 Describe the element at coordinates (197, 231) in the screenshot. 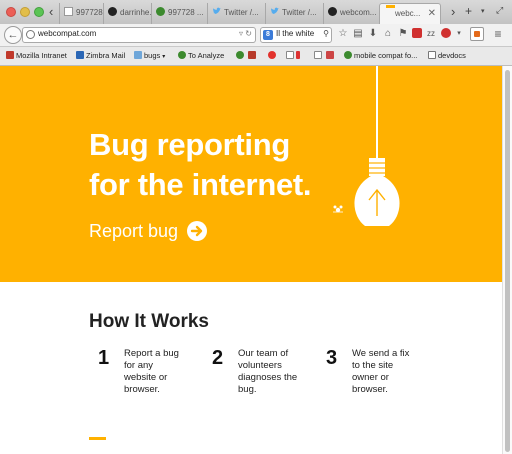

I see `arrow-right-circle-icon` at that location.